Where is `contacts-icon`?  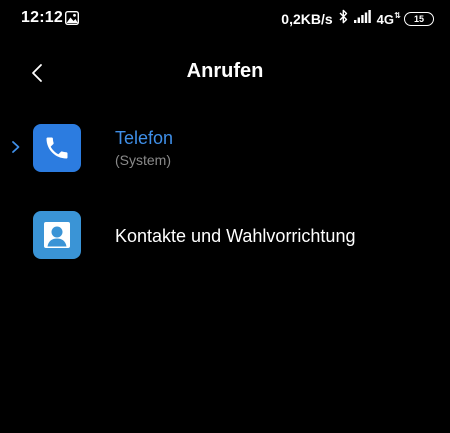 contacts-icon is located at coordinates (57, 235).